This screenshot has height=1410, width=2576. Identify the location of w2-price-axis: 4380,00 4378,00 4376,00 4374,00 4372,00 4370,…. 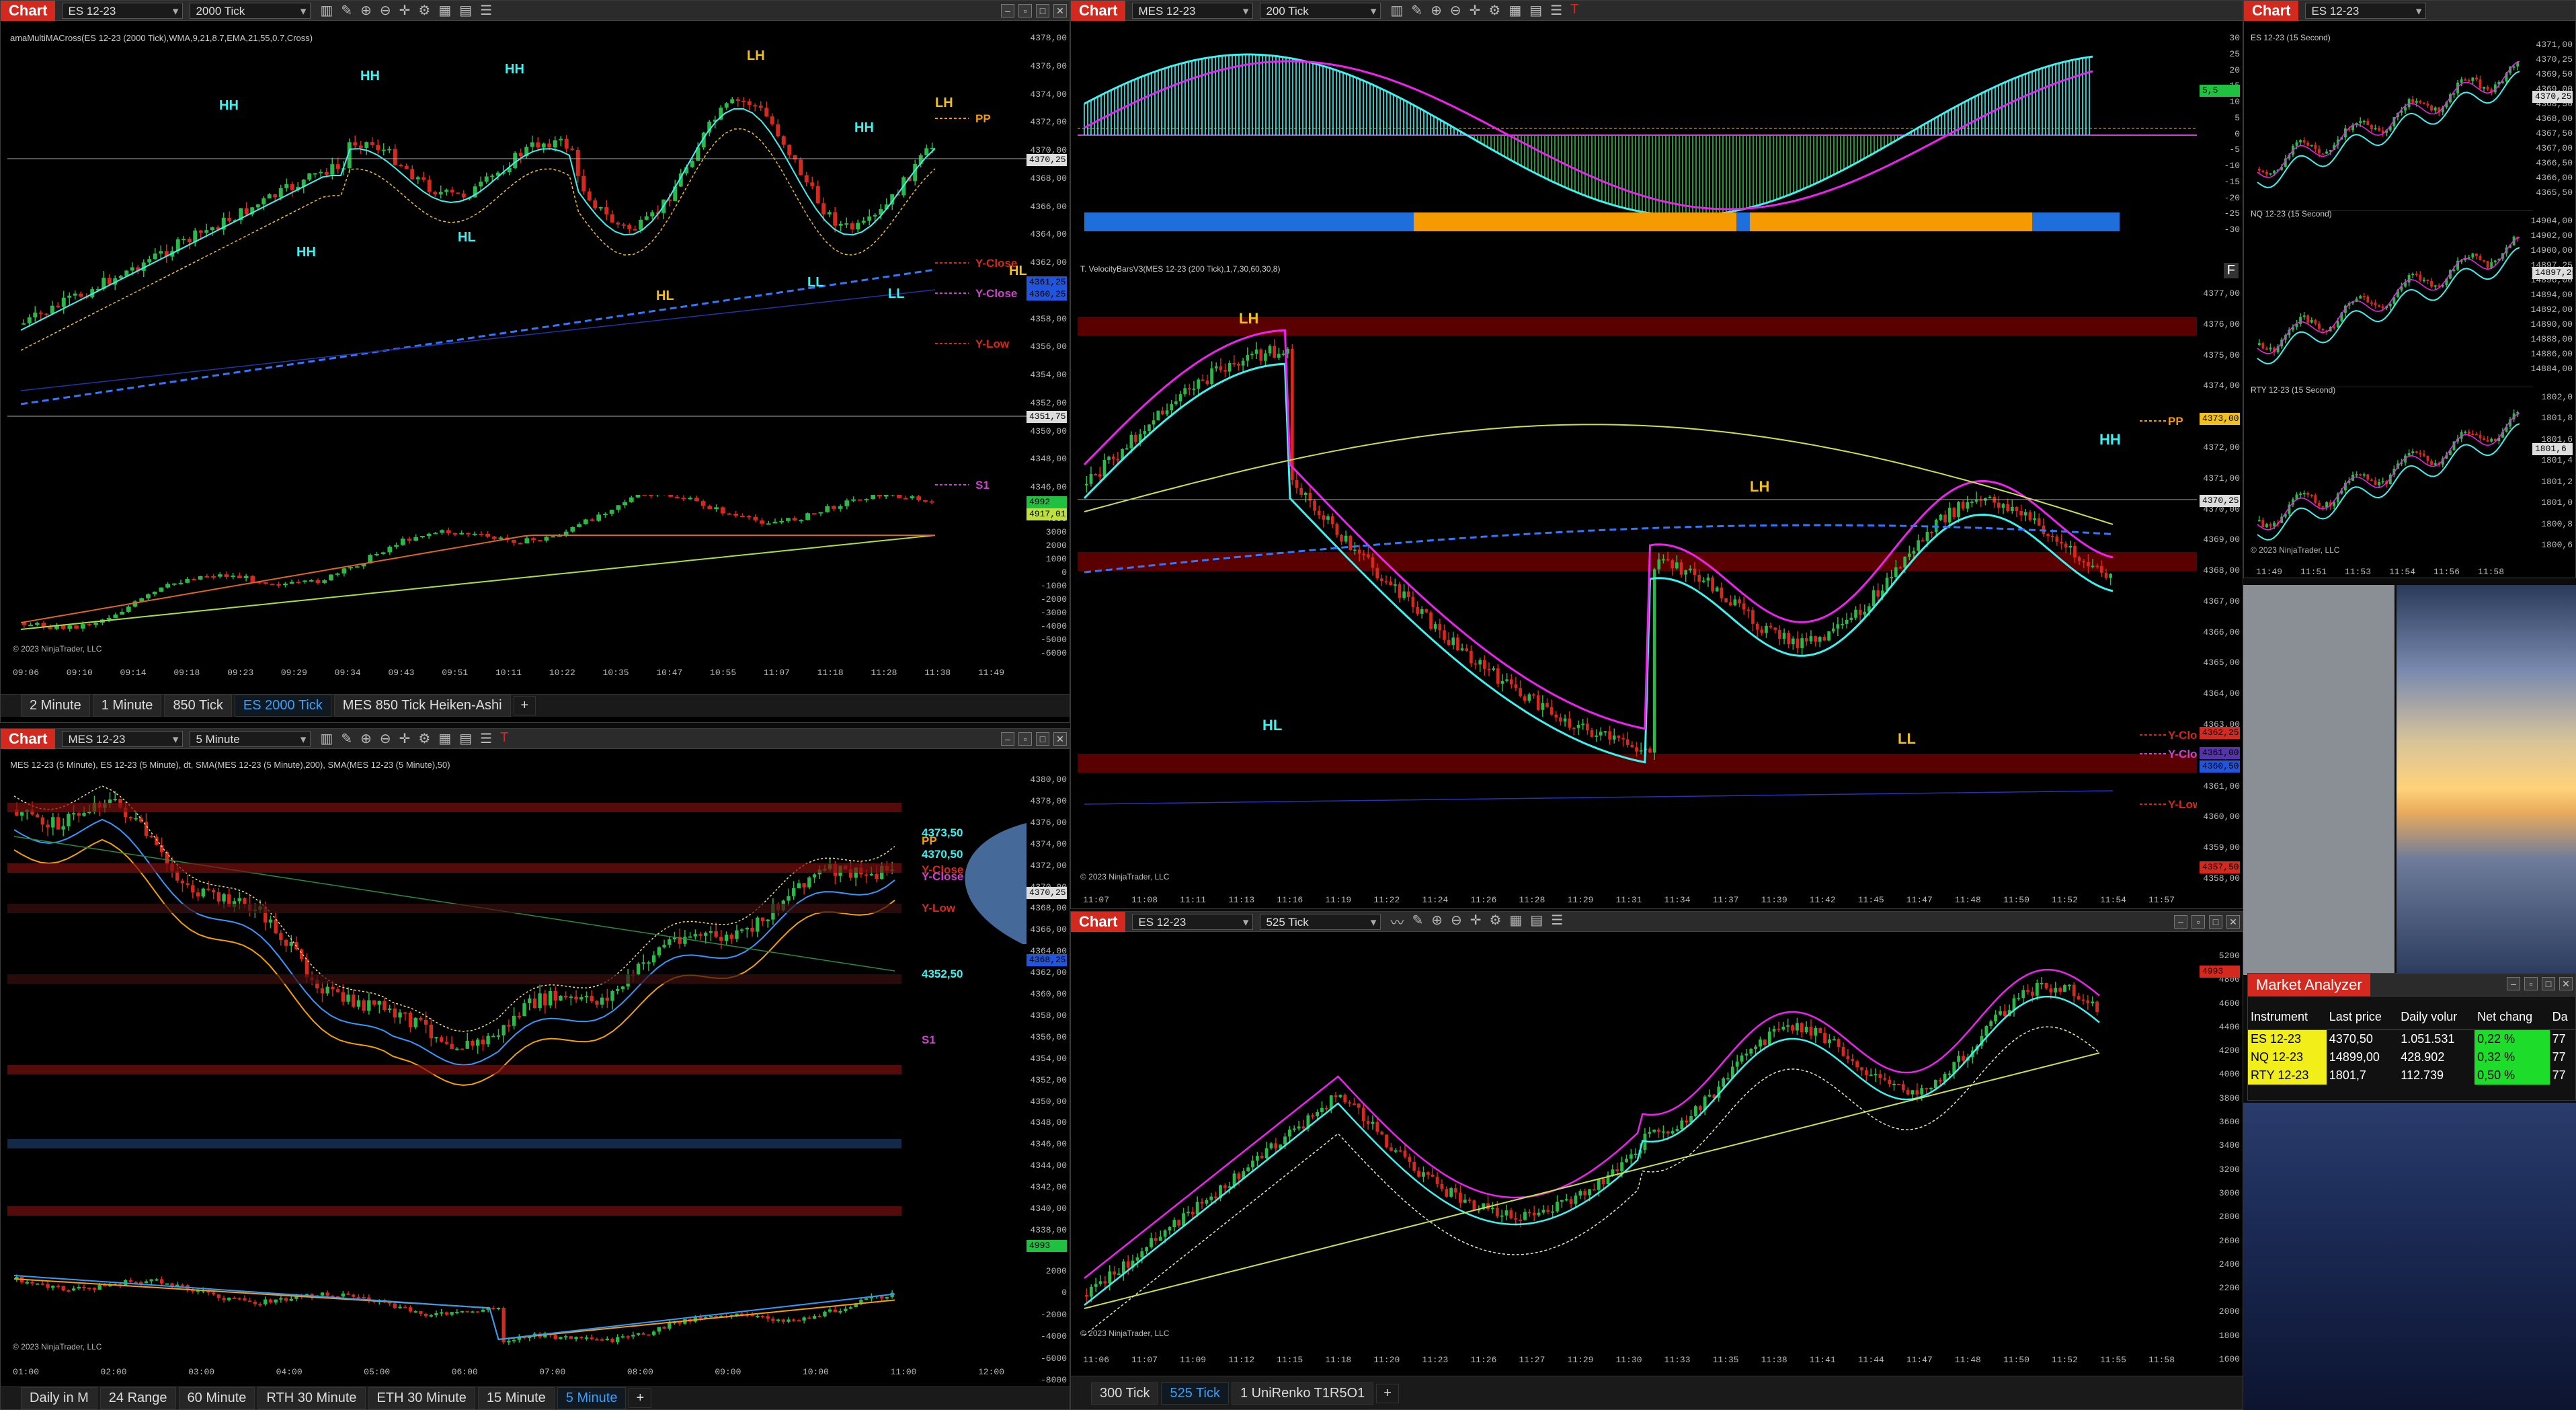
(1047, 1002).